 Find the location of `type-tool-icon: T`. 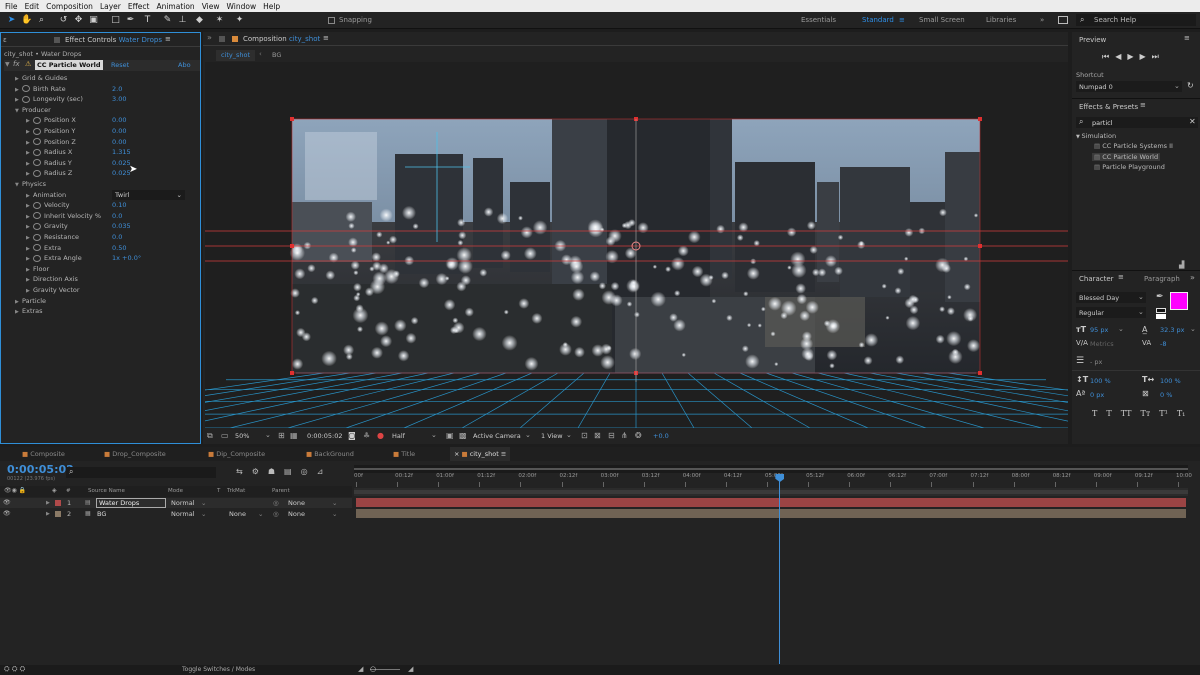

type-tool-icon: T is located at coordinates (147, 20).